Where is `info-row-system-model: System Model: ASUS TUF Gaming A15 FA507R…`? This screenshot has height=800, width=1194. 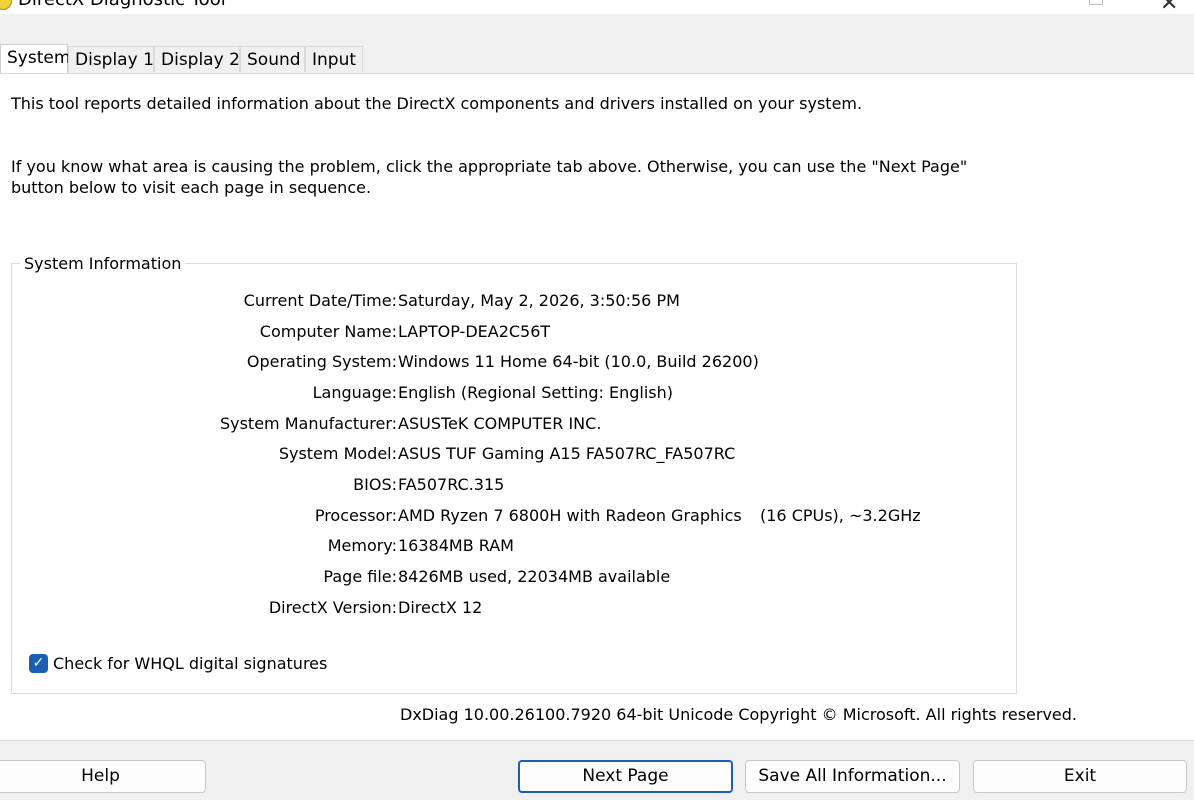
info-row-system-model: System Model: ASUS TUF Gaming A15 FA507R… is located at coordinates (512, 454).